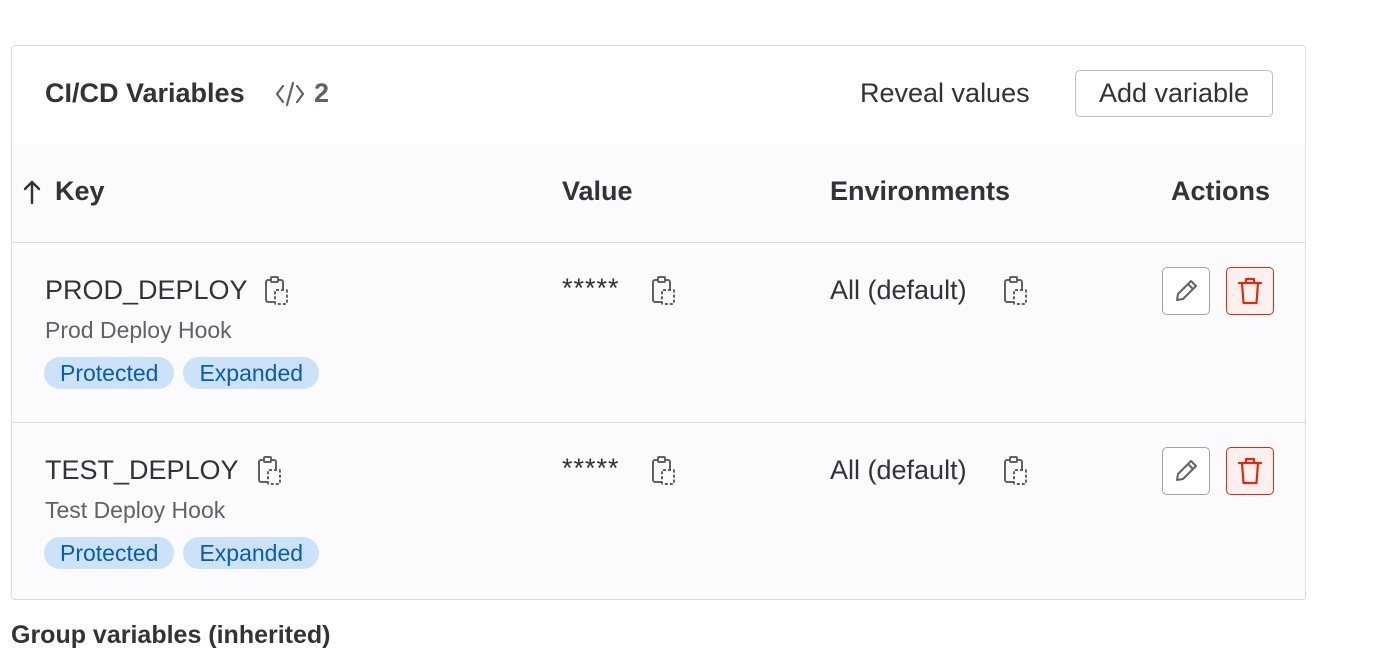 The width and height of the screenshot is (1384, 650). Describe the element at coordinates (945, 93) in the screenshot. I see `reveal-values-button: Reveal values` at that location.